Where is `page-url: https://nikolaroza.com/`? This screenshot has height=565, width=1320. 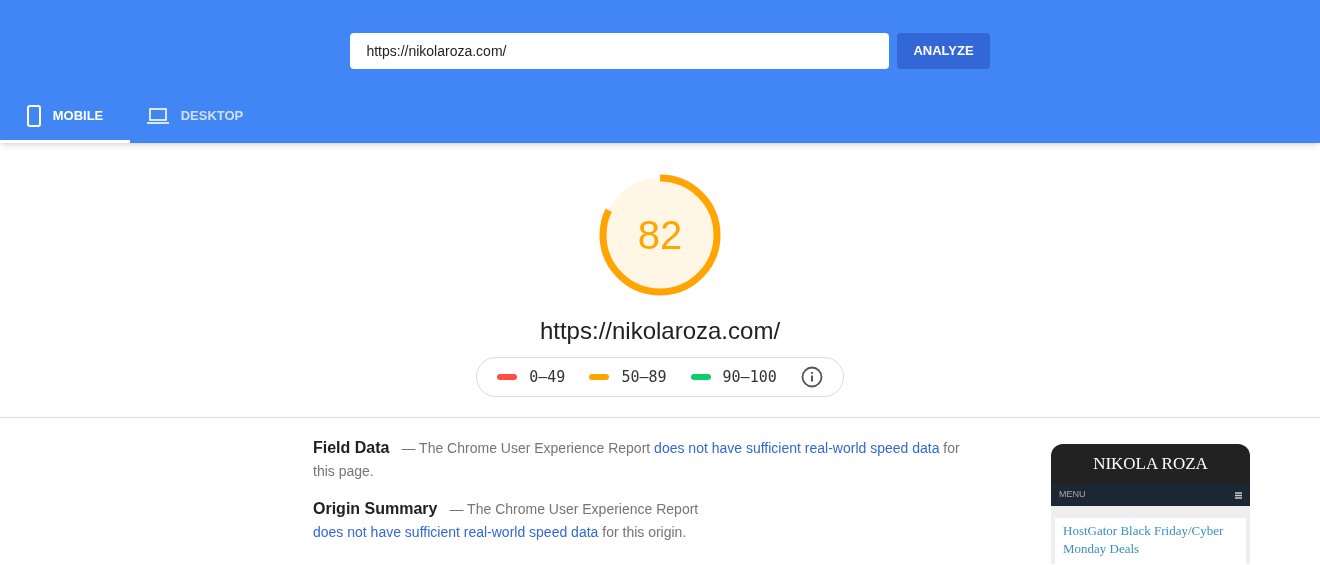
page-url: https://nikolaroza.com/ is located at coordinates (660, 331).